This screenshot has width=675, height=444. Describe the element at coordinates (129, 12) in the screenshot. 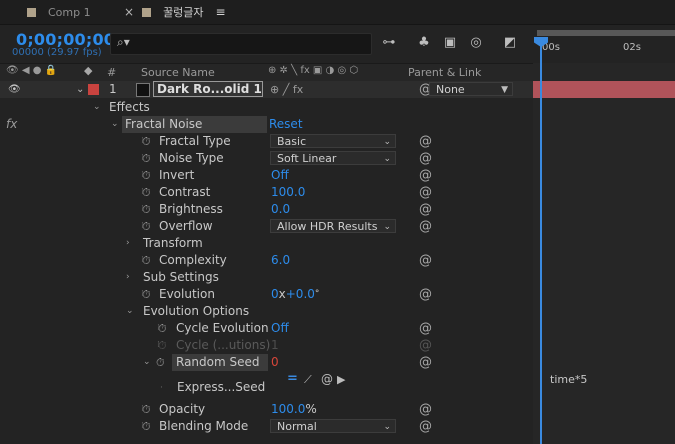

I see `close-icon: ×` at that location.